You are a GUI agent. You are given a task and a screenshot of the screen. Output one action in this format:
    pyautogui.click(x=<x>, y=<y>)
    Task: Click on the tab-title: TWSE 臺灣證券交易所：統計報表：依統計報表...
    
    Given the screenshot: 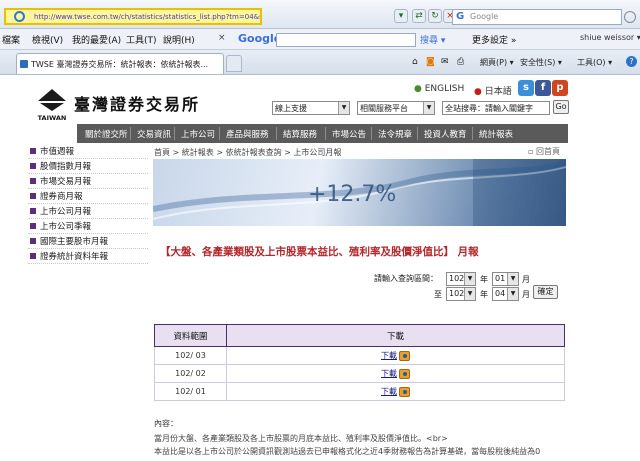 What is the action you would take?
    pyautogui.click(x=120, y=64)
    